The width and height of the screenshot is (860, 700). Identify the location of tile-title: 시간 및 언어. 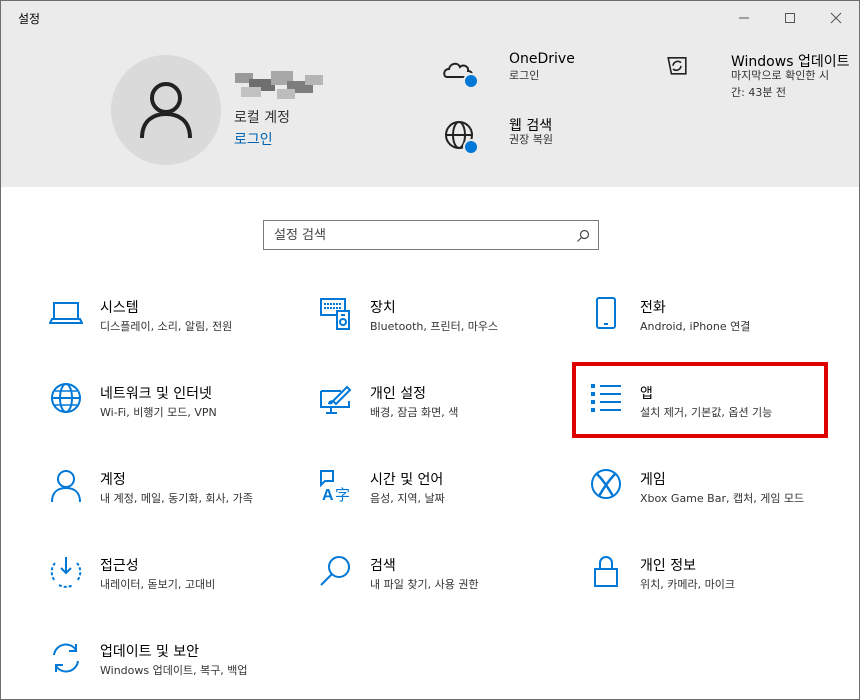
(406, 479).